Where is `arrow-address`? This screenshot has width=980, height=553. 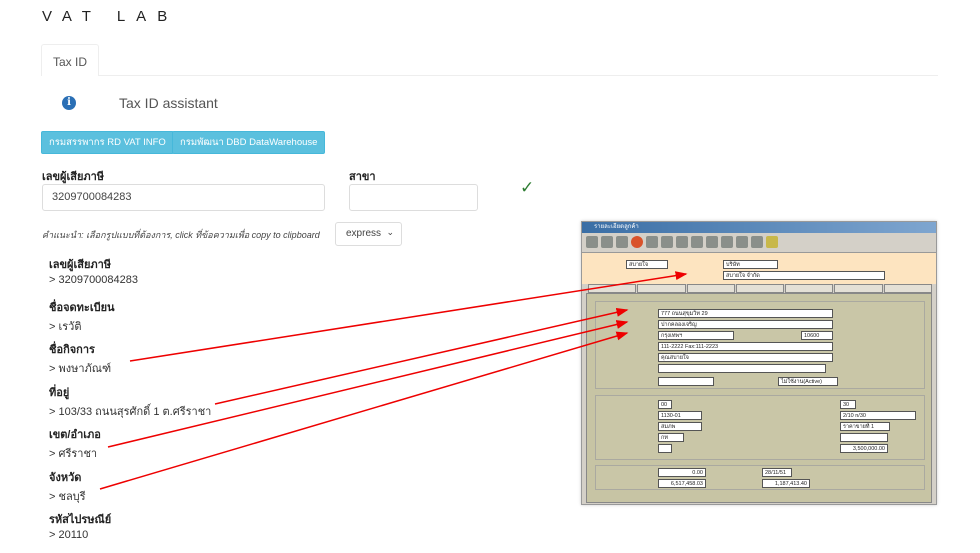 arrow-address is located at coordinates (421, 356).